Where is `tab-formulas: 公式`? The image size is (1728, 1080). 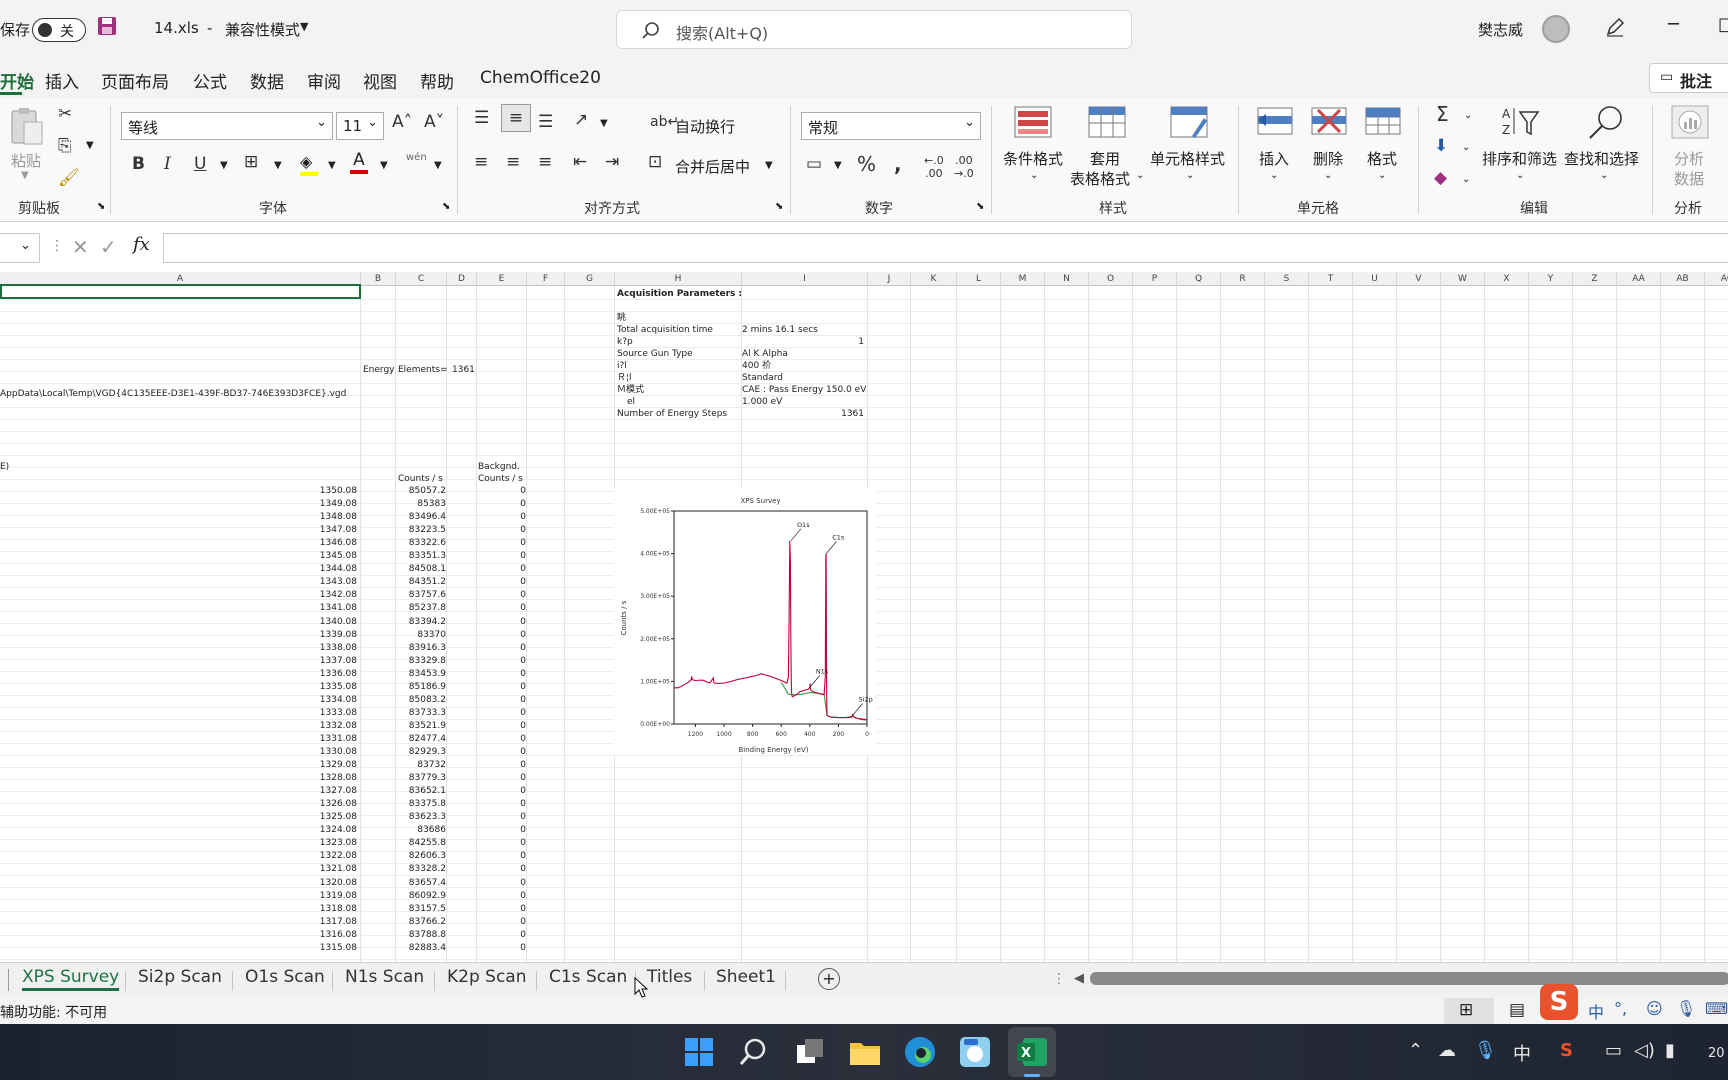 tab-formulas: 公式 is located at coordinates (210, 80).